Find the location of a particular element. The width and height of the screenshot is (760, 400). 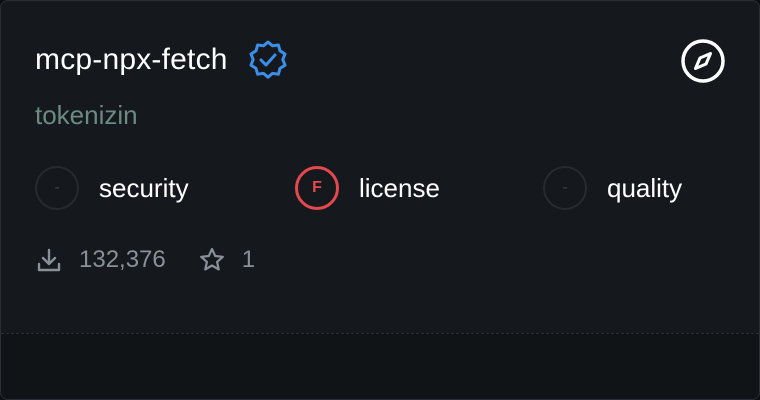

download-icon is located at coordinates (49, 260).